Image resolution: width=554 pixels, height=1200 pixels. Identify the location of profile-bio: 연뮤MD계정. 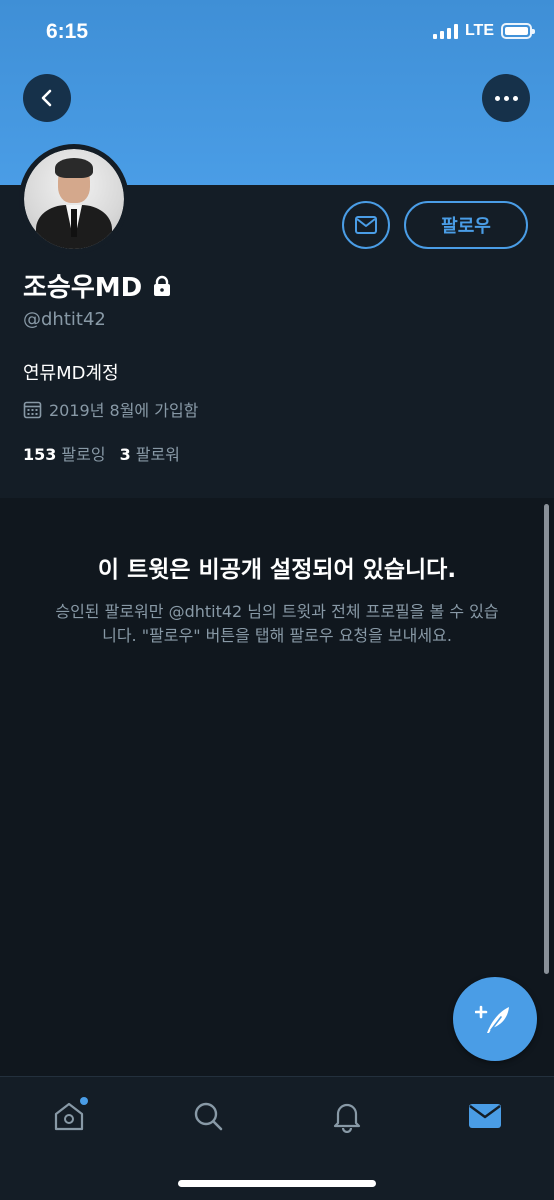
(71, 373).